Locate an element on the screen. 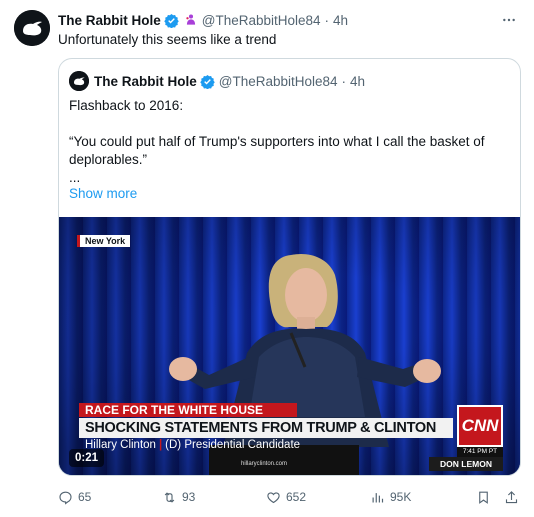 The height and width of the screenshot is (517, 534). location-tag: New York is located at coordinates (104, 241).